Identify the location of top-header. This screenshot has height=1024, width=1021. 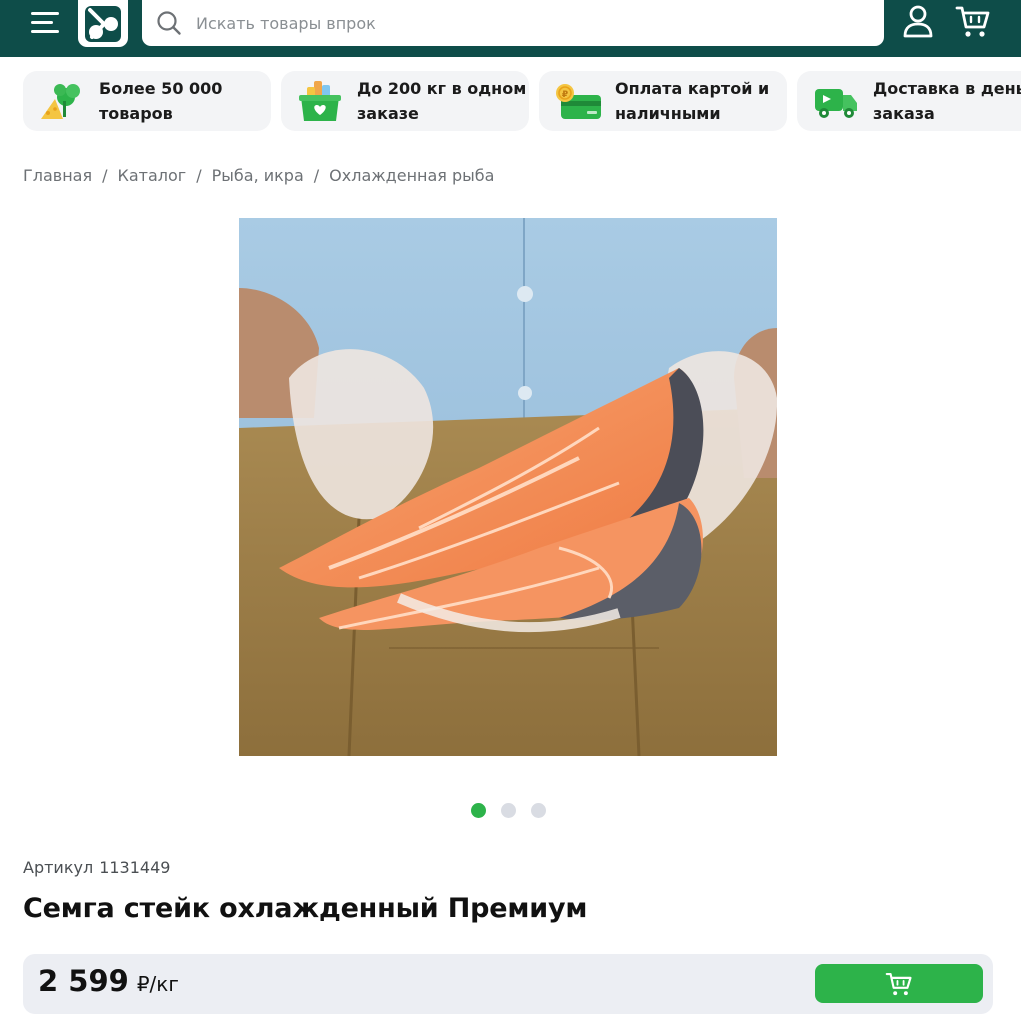
(510, 28).